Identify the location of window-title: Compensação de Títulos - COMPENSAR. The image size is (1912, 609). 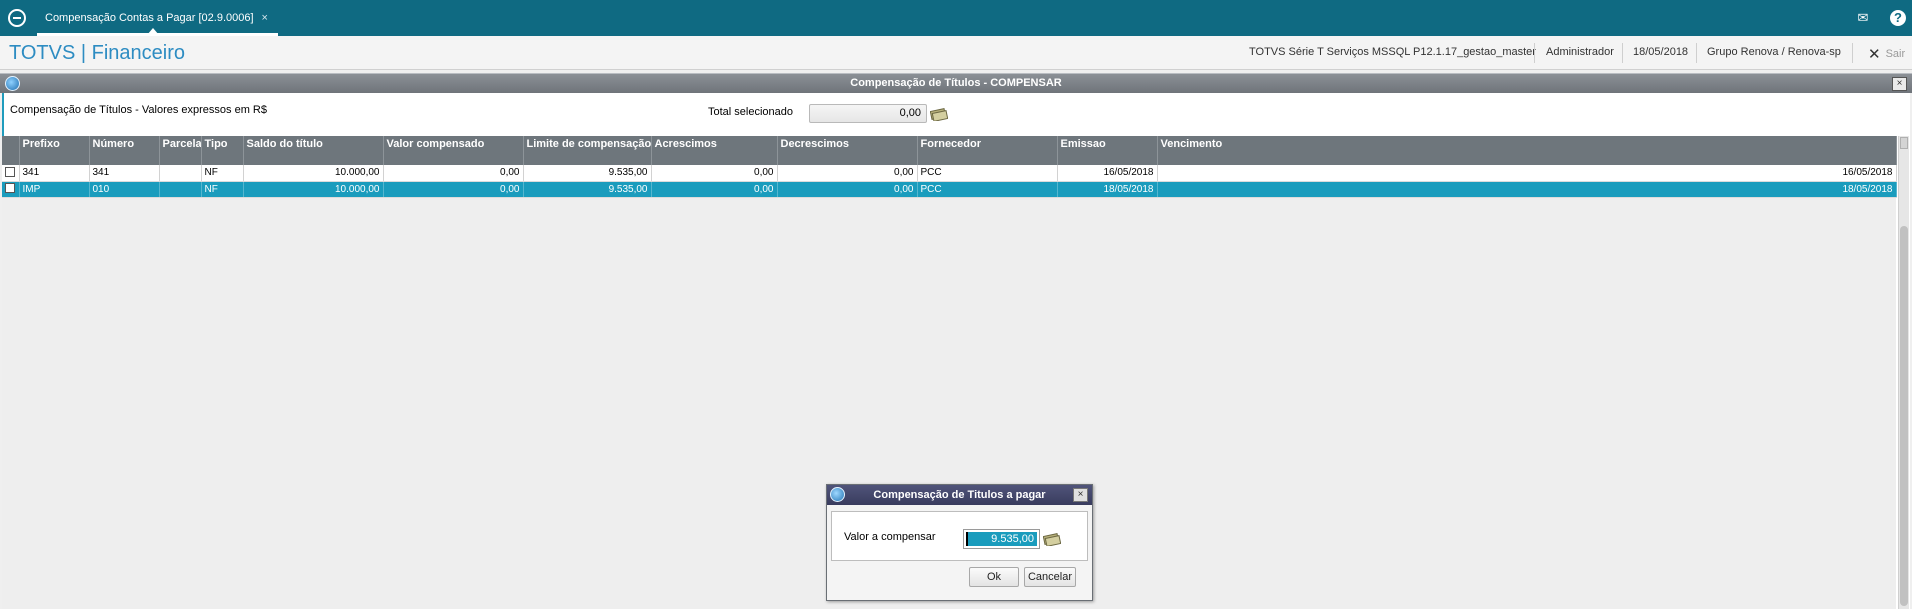
(956, 83).